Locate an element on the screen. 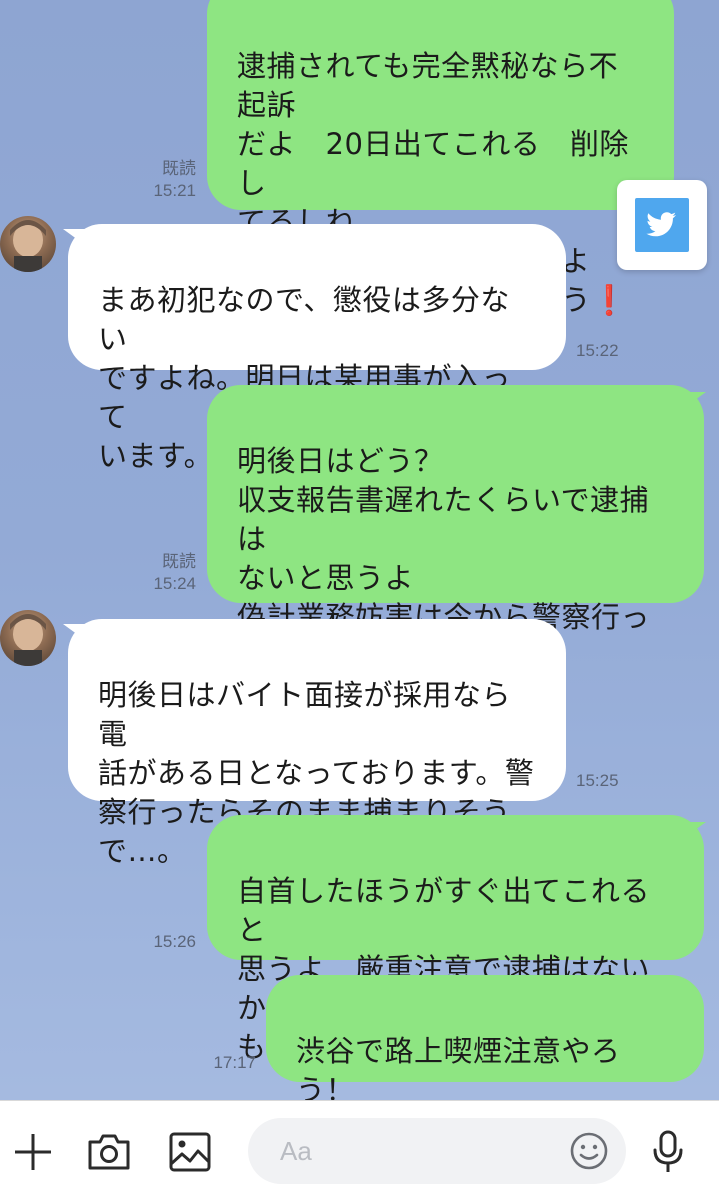 Image resolution: width=719 pixels, height=1201 pixels. message-text: 渋谷で路上喫煙注意やろう！ 痴漢撲滅も！ is located at coordinates (458, 1067).